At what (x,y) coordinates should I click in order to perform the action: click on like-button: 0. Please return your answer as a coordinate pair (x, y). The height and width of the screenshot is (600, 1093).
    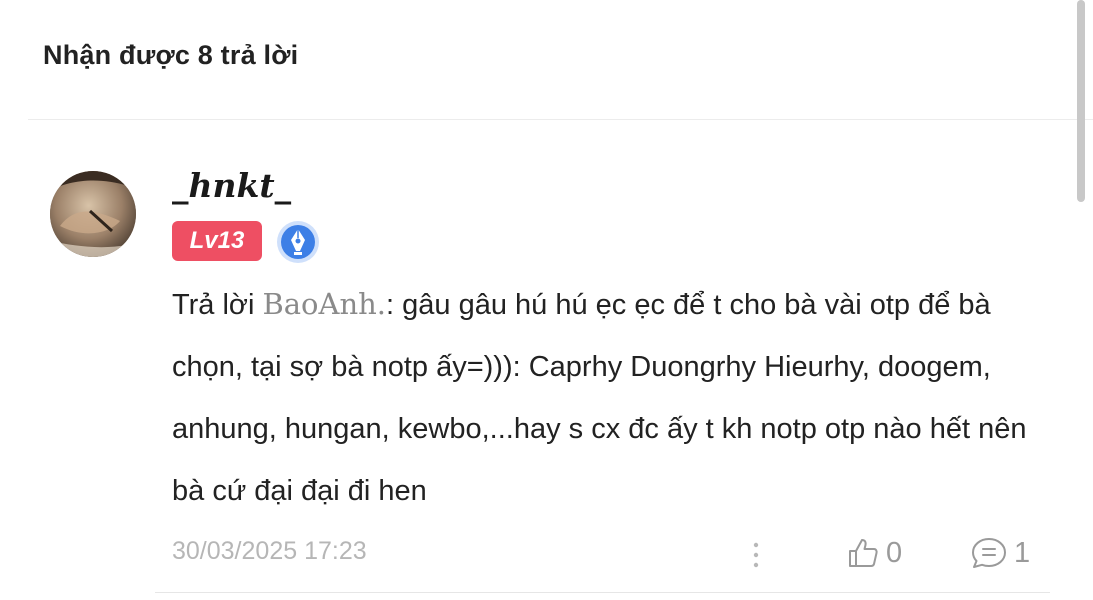
    Looking at the image, I should click on (874, 553).